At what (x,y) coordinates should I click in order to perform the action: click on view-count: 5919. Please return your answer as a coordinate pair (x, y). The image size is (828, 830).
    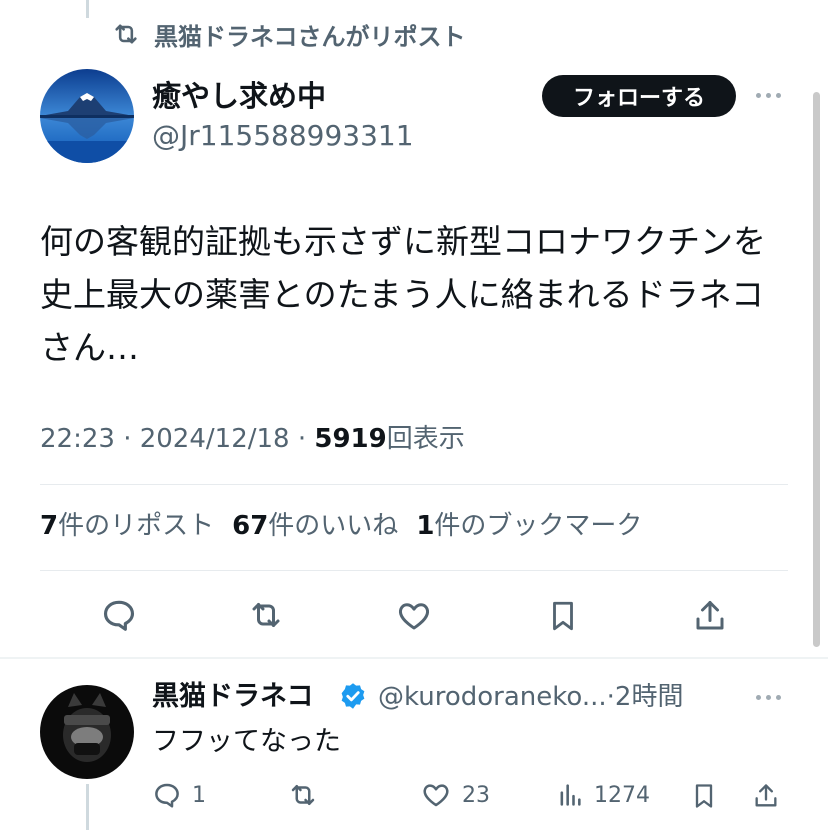
    Looking at the image, I should click on (350, 439).